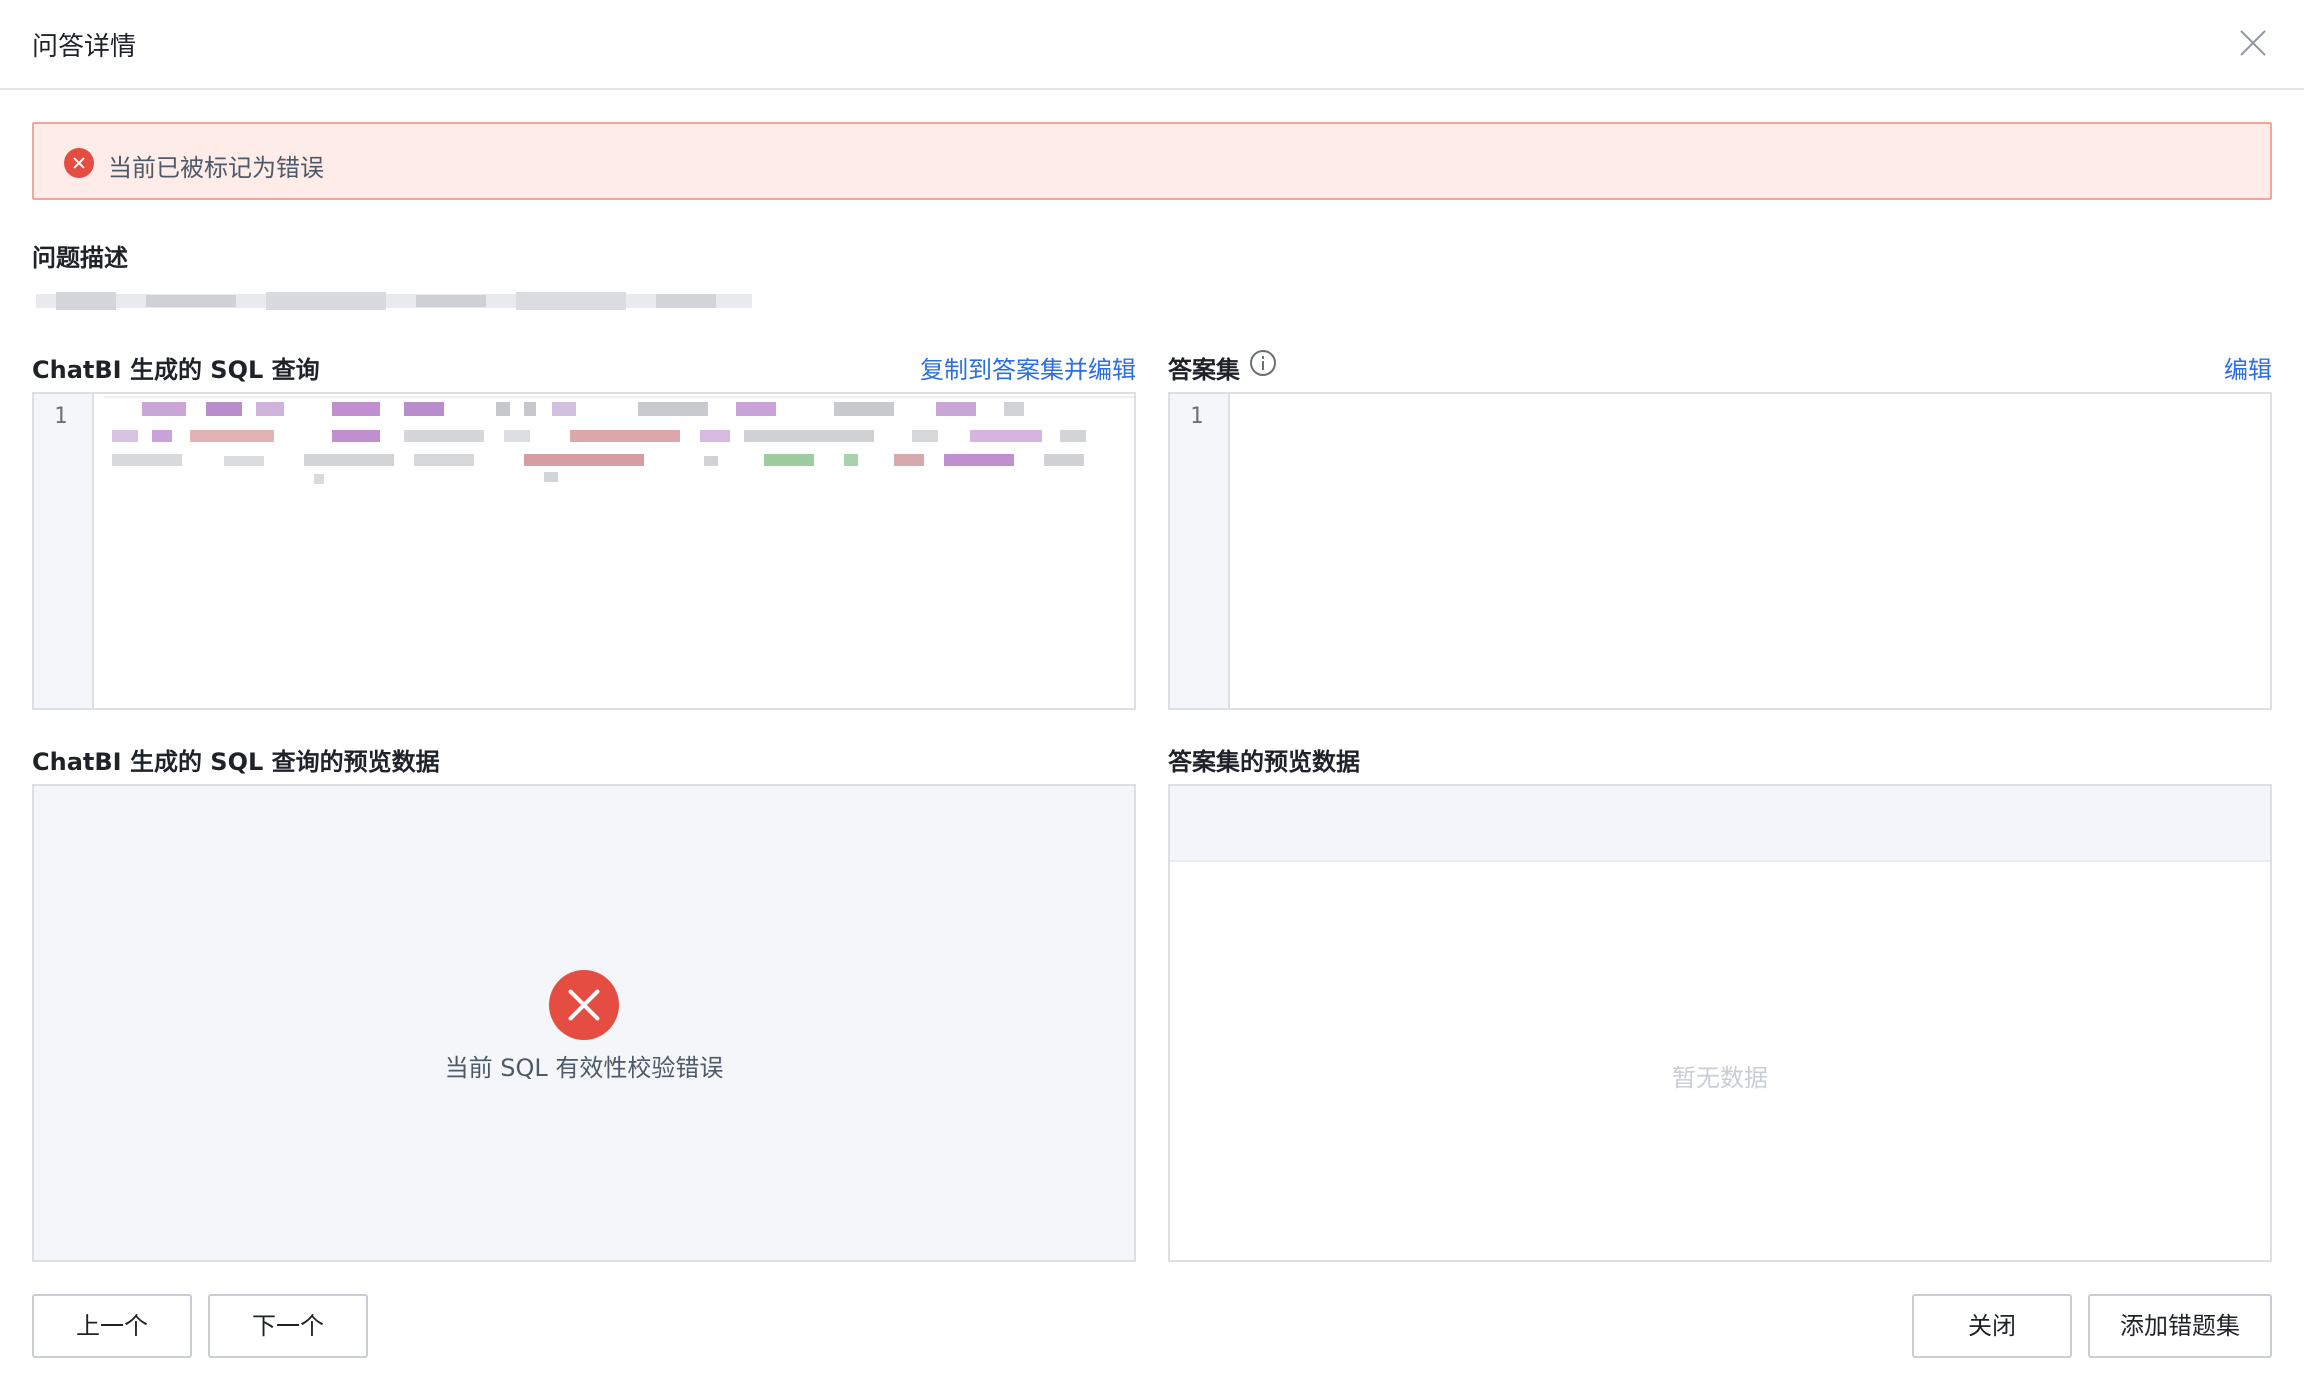  What do you see at coordinates (394, 301) in the screenshot?
I see `question-text-redacted` at bounding box center [394, 301].